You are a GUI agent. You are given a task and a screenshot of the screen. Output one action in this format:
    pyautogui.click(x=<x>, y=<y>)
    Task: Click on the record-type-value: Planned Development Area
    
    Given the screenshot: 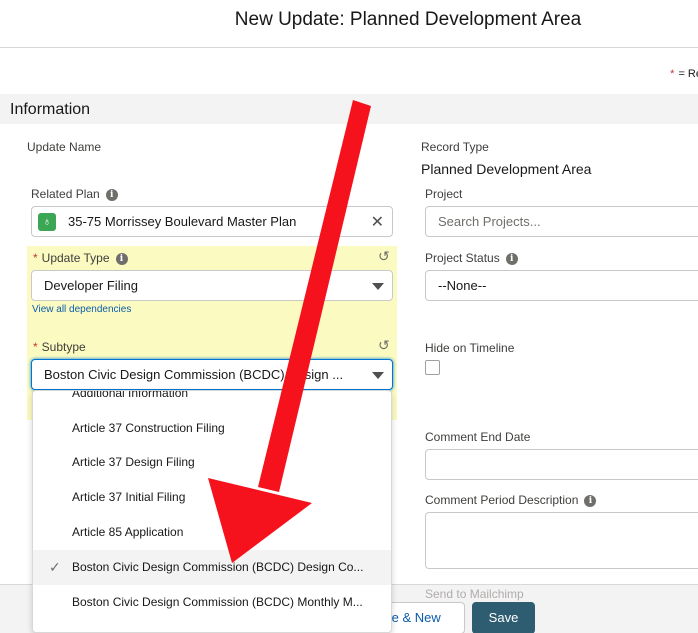 What is the action you would take?
    pyautogui.click(x=506, y=169)
    